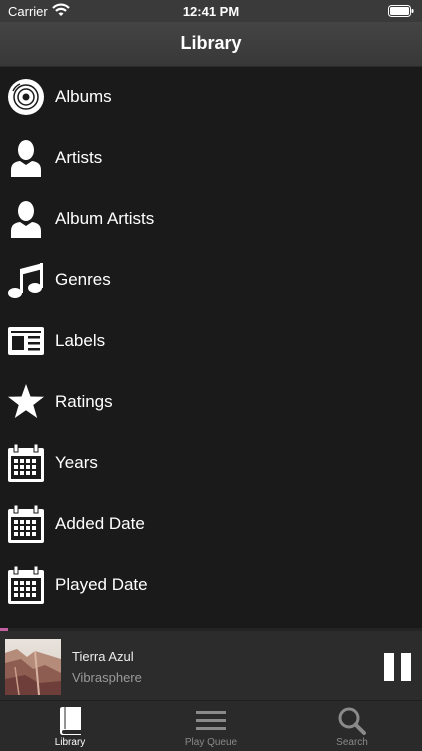  Describe the element at coordinates (76, 462) in the screenshot. I see `list-item-label: Years` at that location.